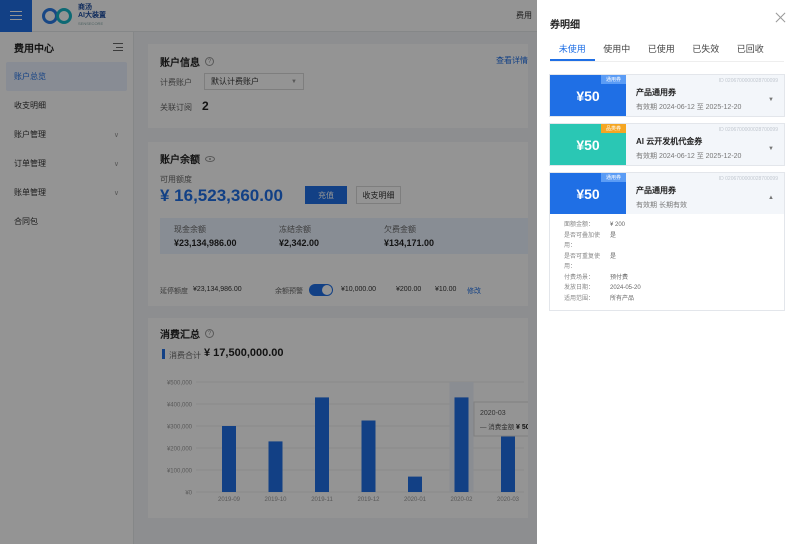 The image size is (796, 544). Describe the element at coordinates (582, 262) in the screenshot. I see `detail-key: 是否可重复使用：` at that location.